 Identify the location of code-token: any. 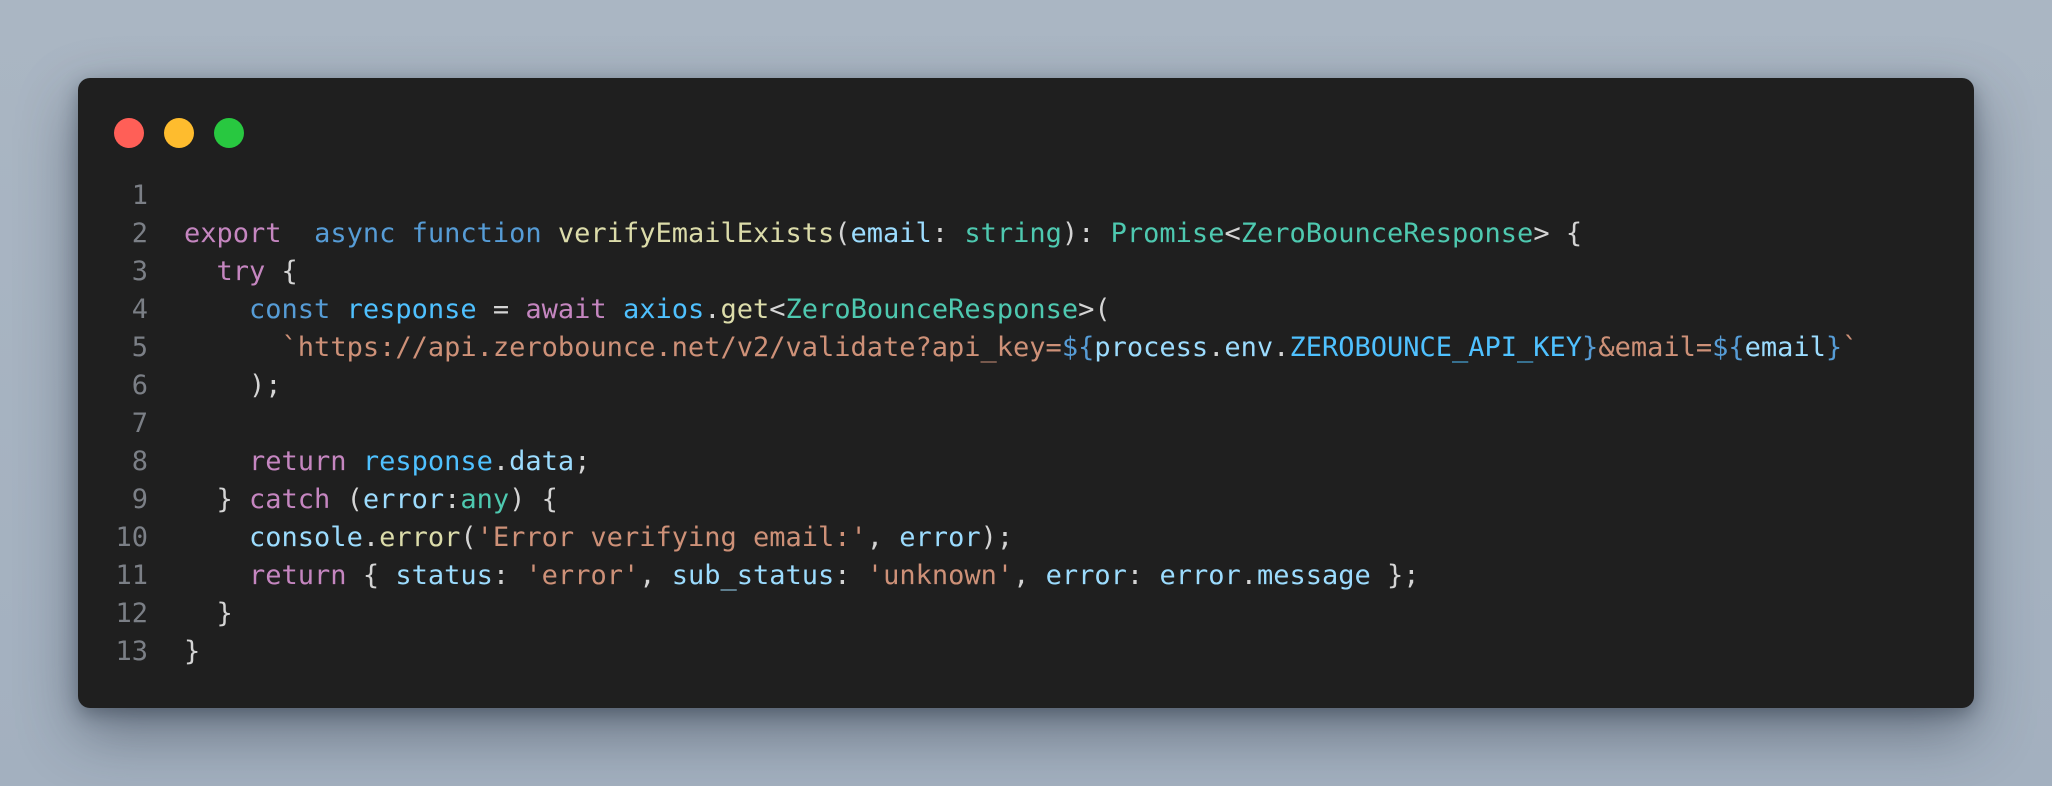
(485, 499).